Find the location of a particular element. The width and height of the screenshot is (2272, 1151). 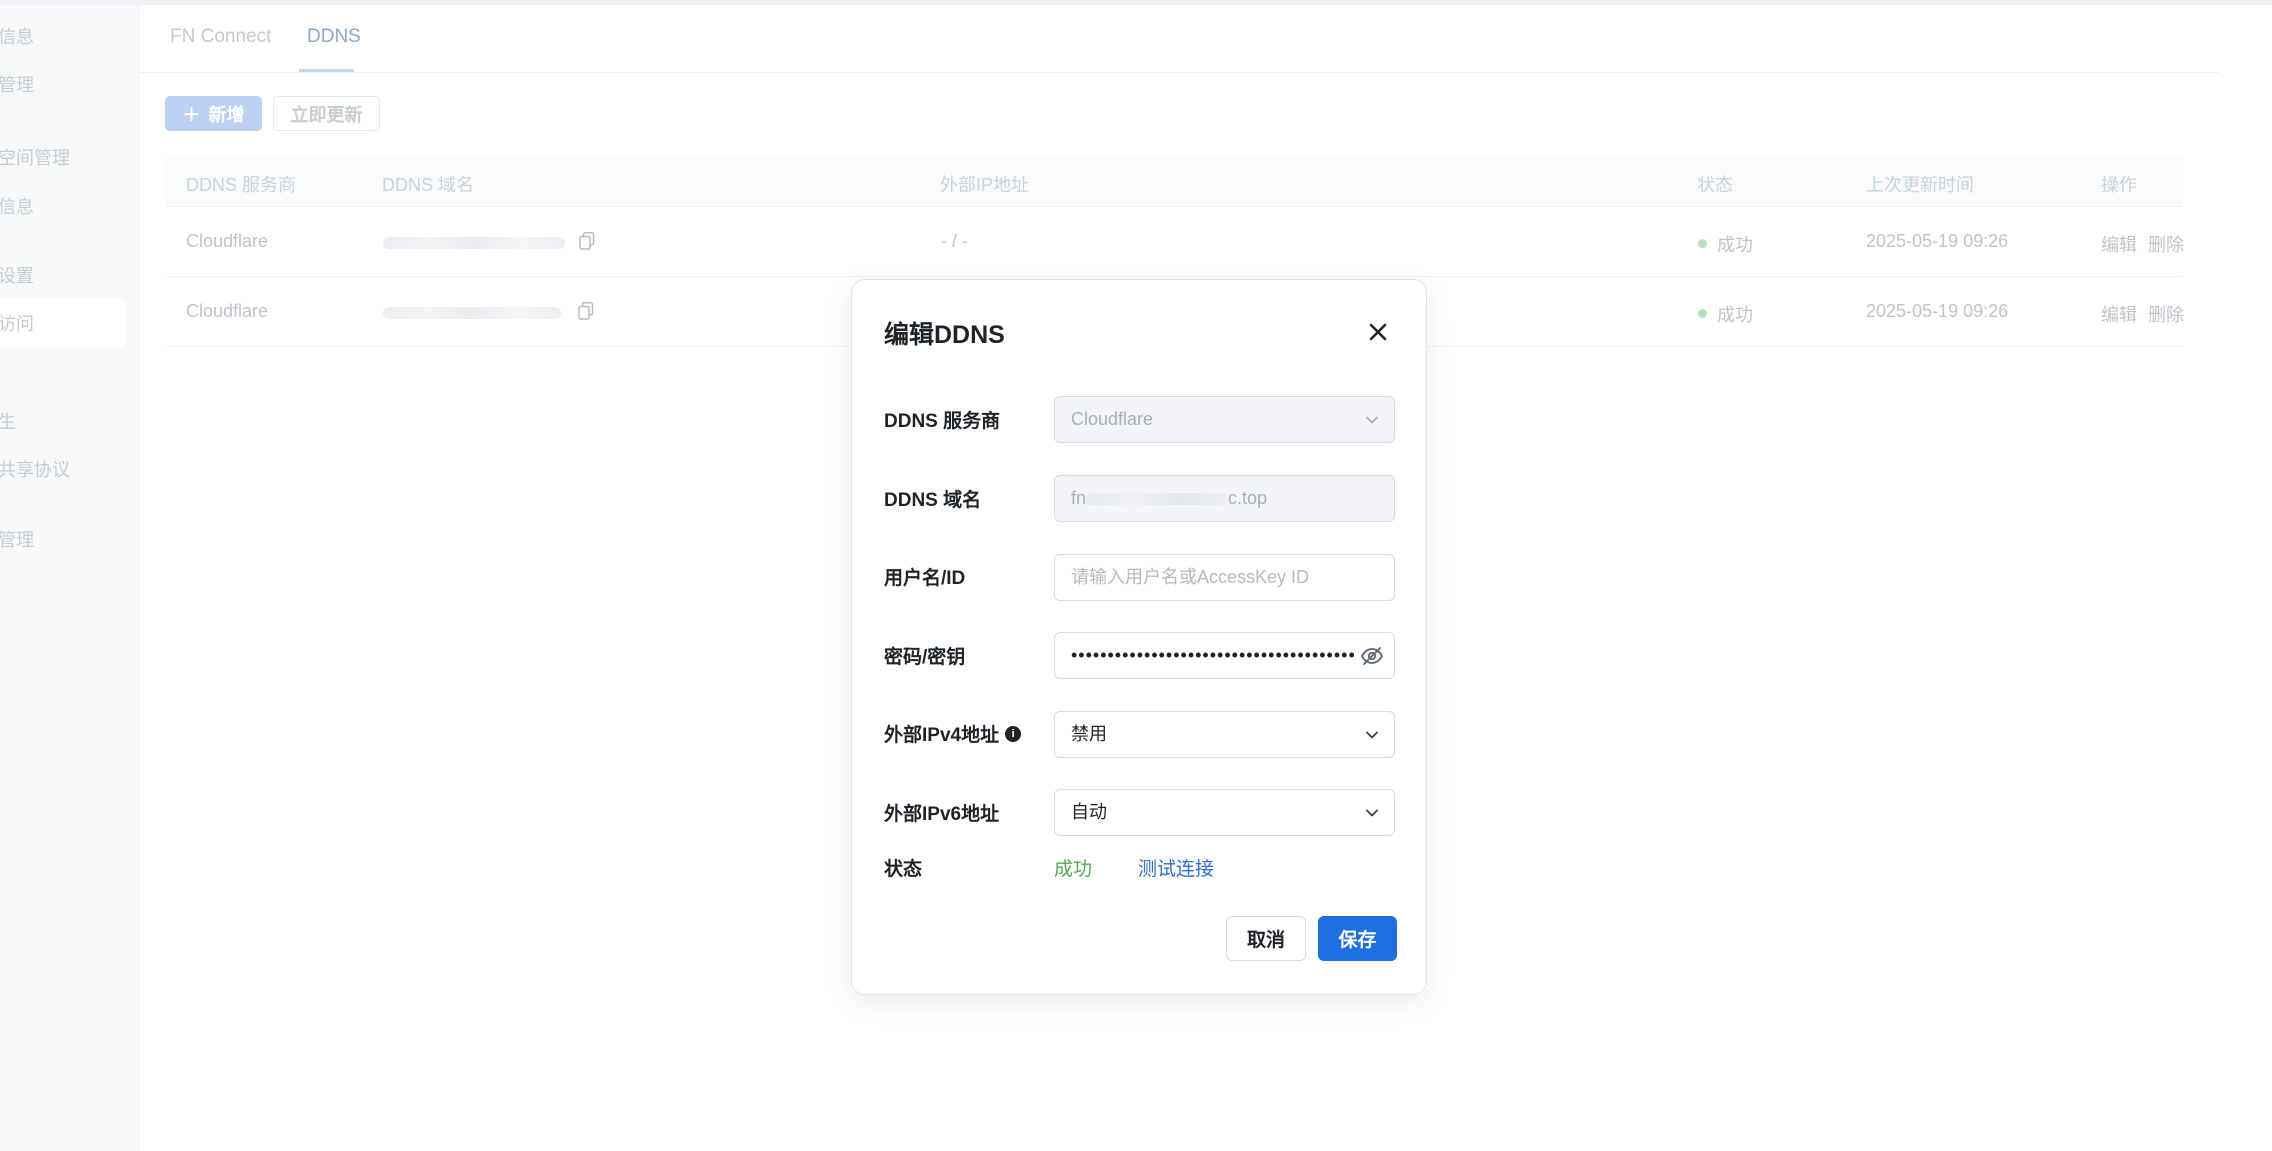

redacted-domain-part is located at coordinates (1157, 499).